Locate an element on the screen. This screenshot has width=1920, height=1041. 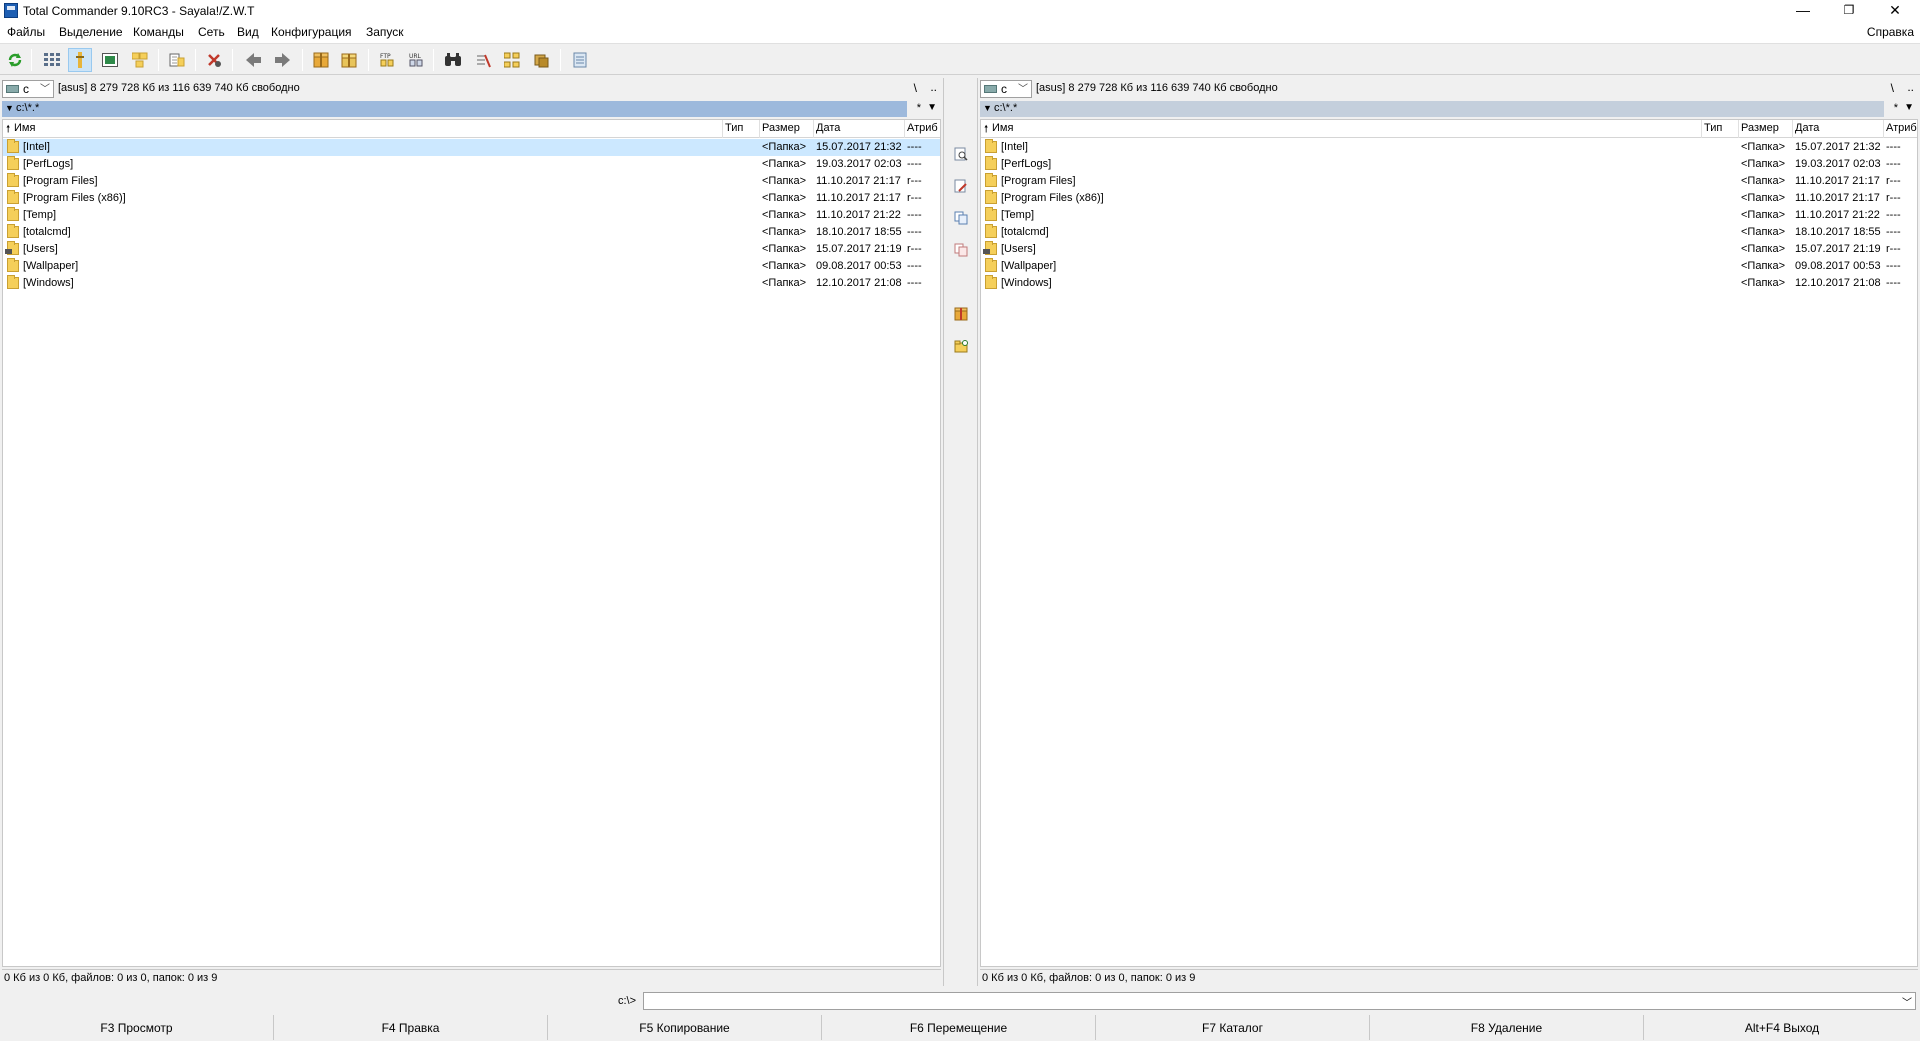
pack-files-icon is located at coordinates (961, 314).